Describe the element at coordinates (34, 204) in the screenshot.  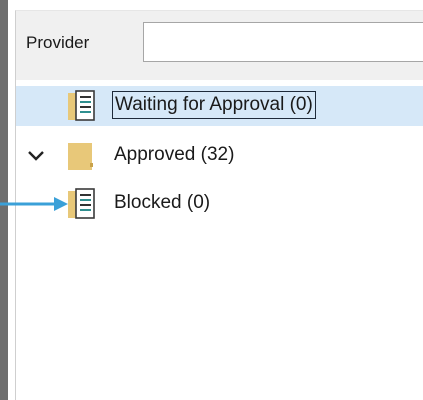
I see `annotation-arrow-icon` at that location.